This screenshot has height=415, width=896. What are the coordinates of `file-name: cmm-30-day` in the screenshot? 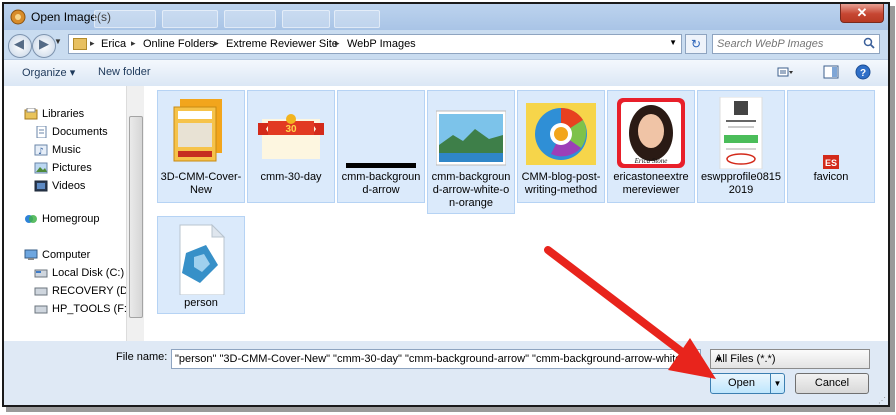 It's located at (291, 177).